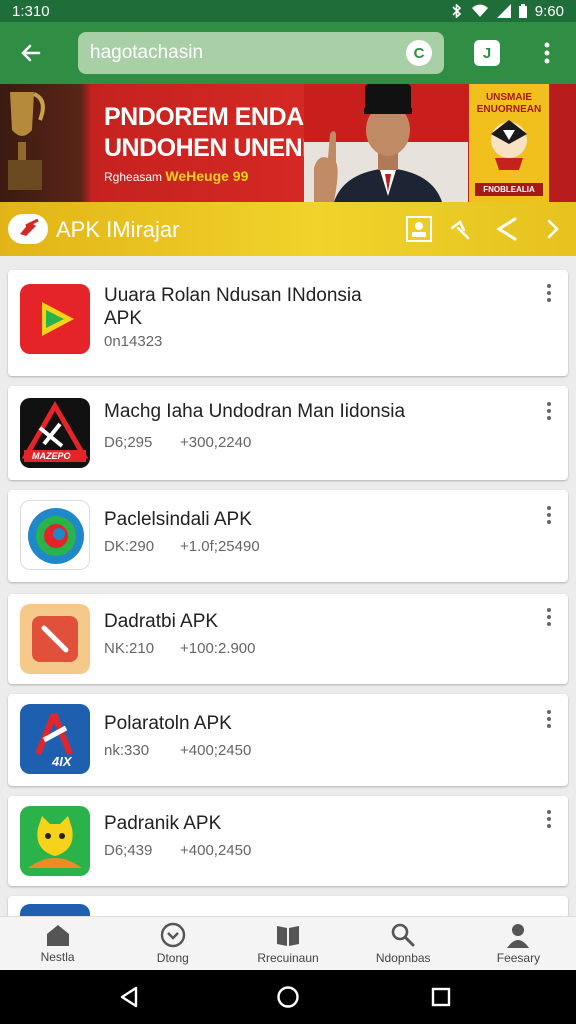 The width and height of the screenshot is (576, 1024). I want to click on search-query: hagotachasin, so click(147, 52).